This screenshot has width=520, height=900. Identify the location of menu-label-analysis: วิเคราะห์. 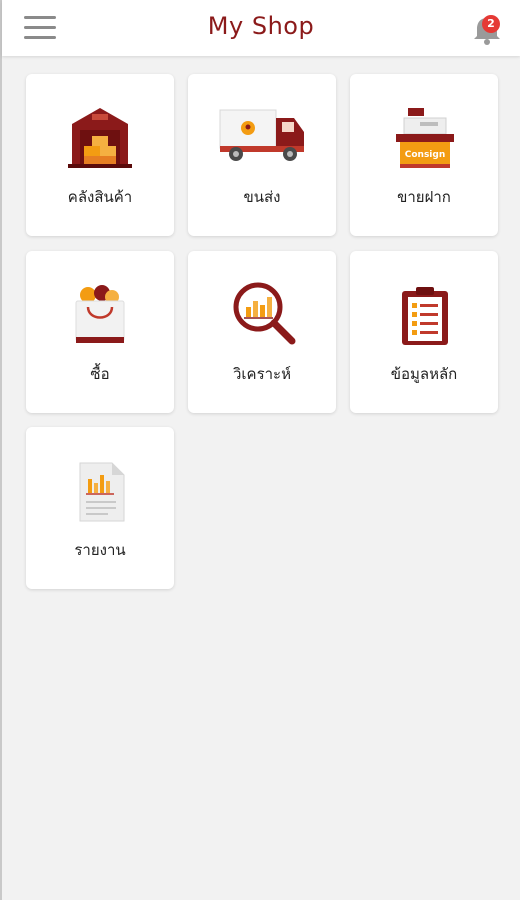
(261, 374).